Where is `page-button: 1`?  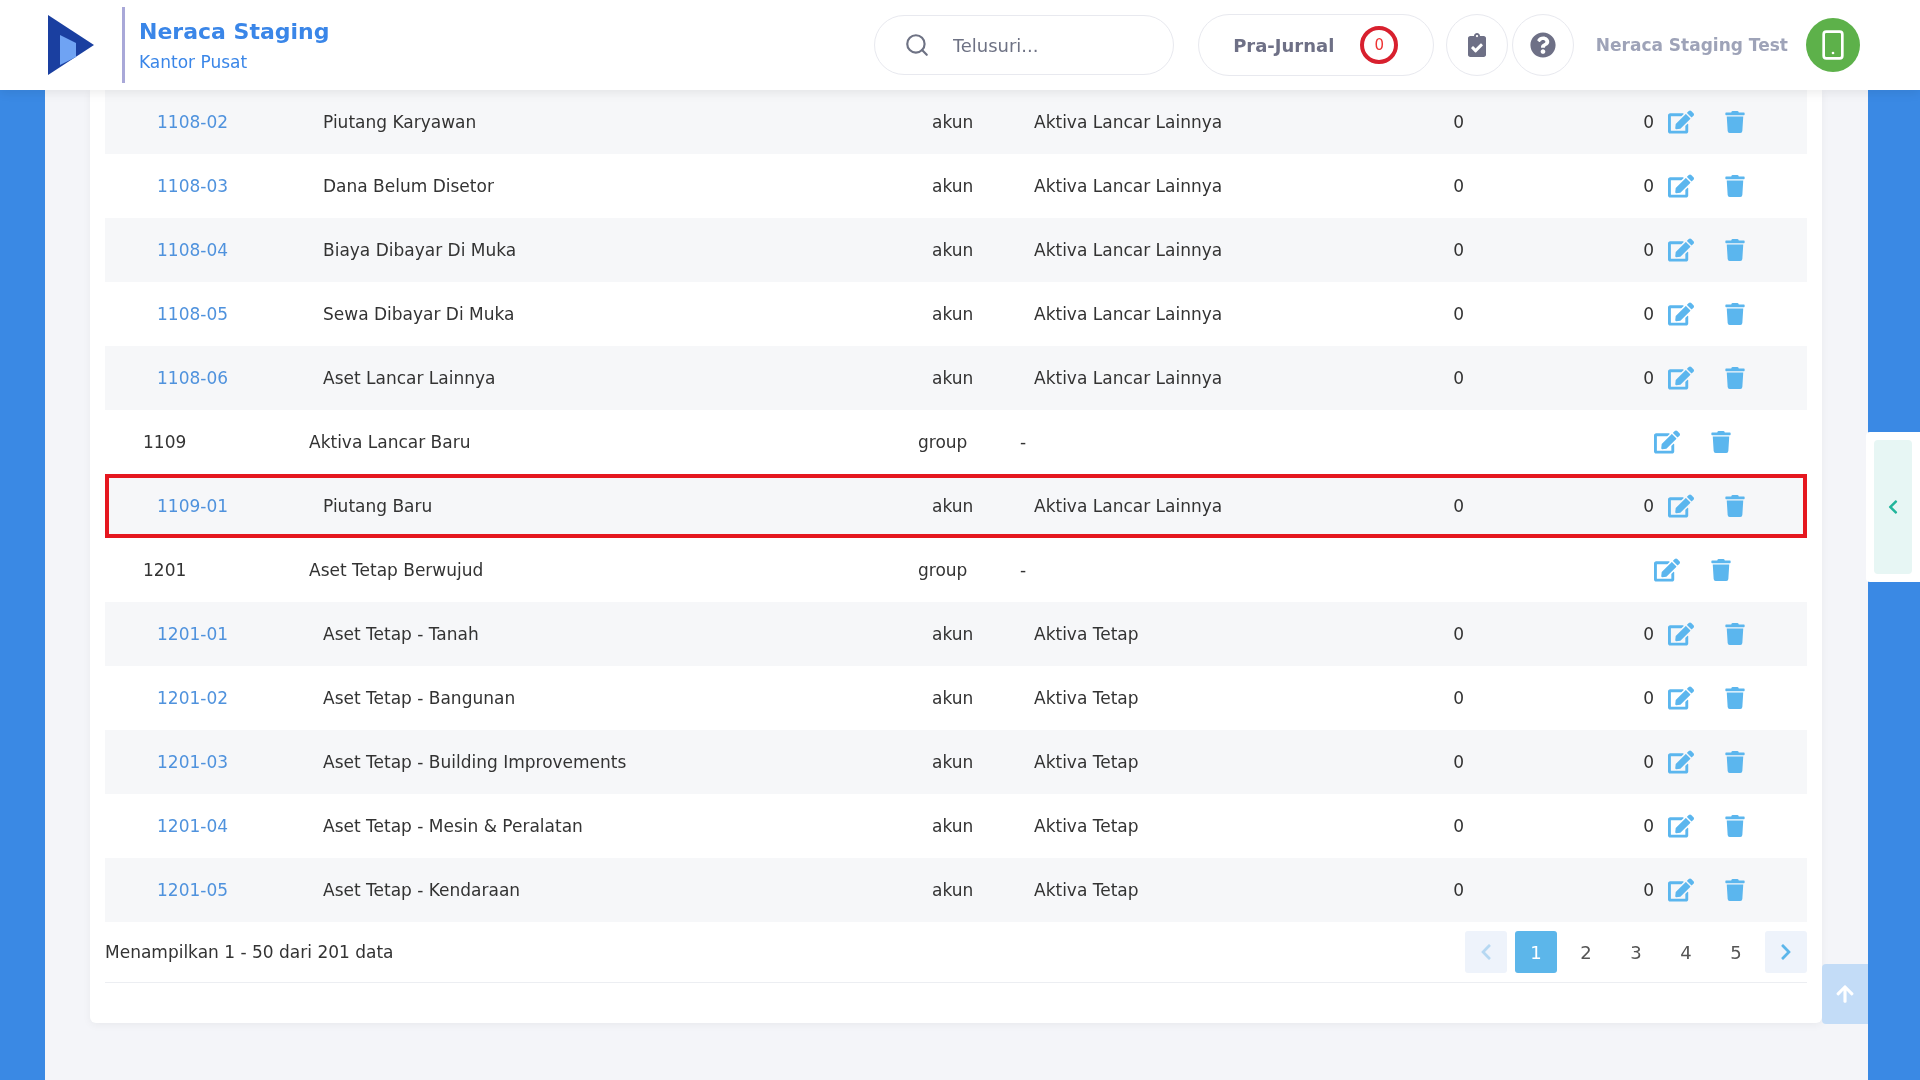 page-button: 1 is located at coordinates (1536, 952).